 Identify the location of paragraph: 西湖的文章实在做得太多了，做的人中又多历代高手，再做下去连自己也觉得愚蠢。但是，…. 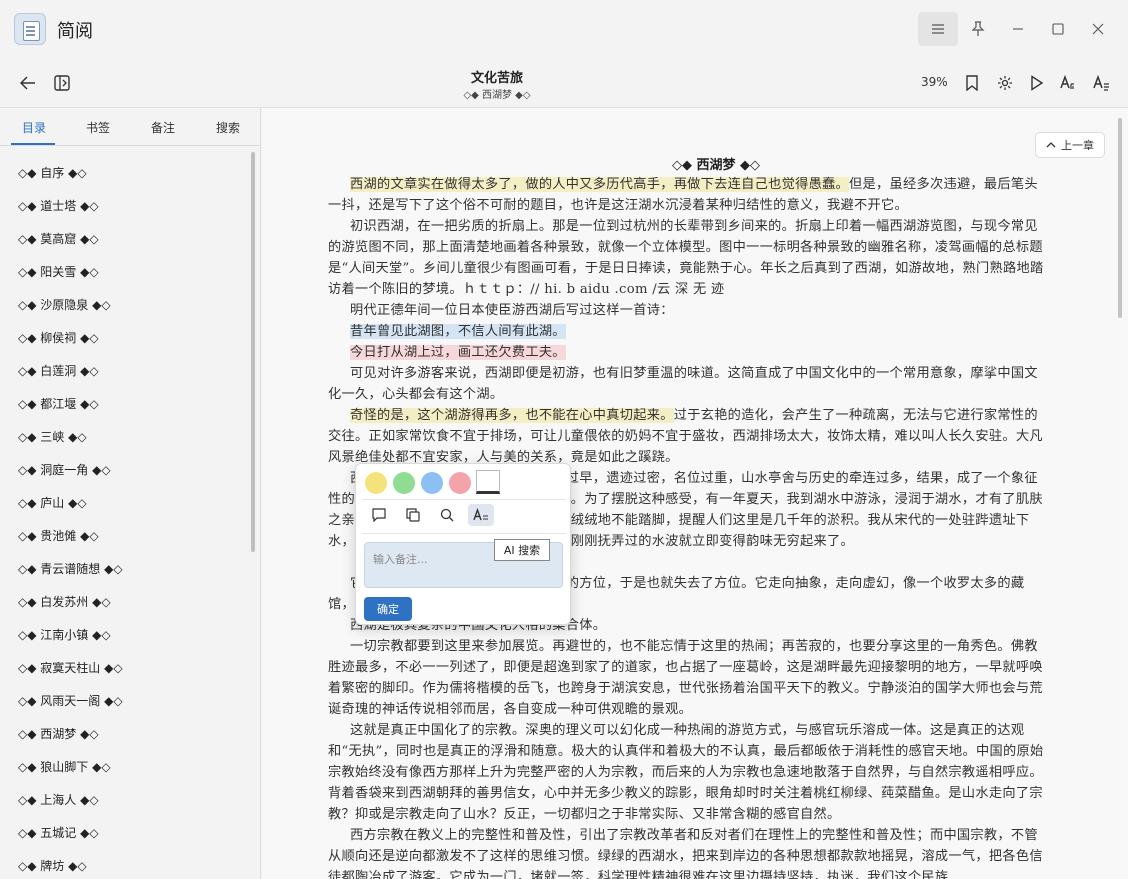
(683, 195).